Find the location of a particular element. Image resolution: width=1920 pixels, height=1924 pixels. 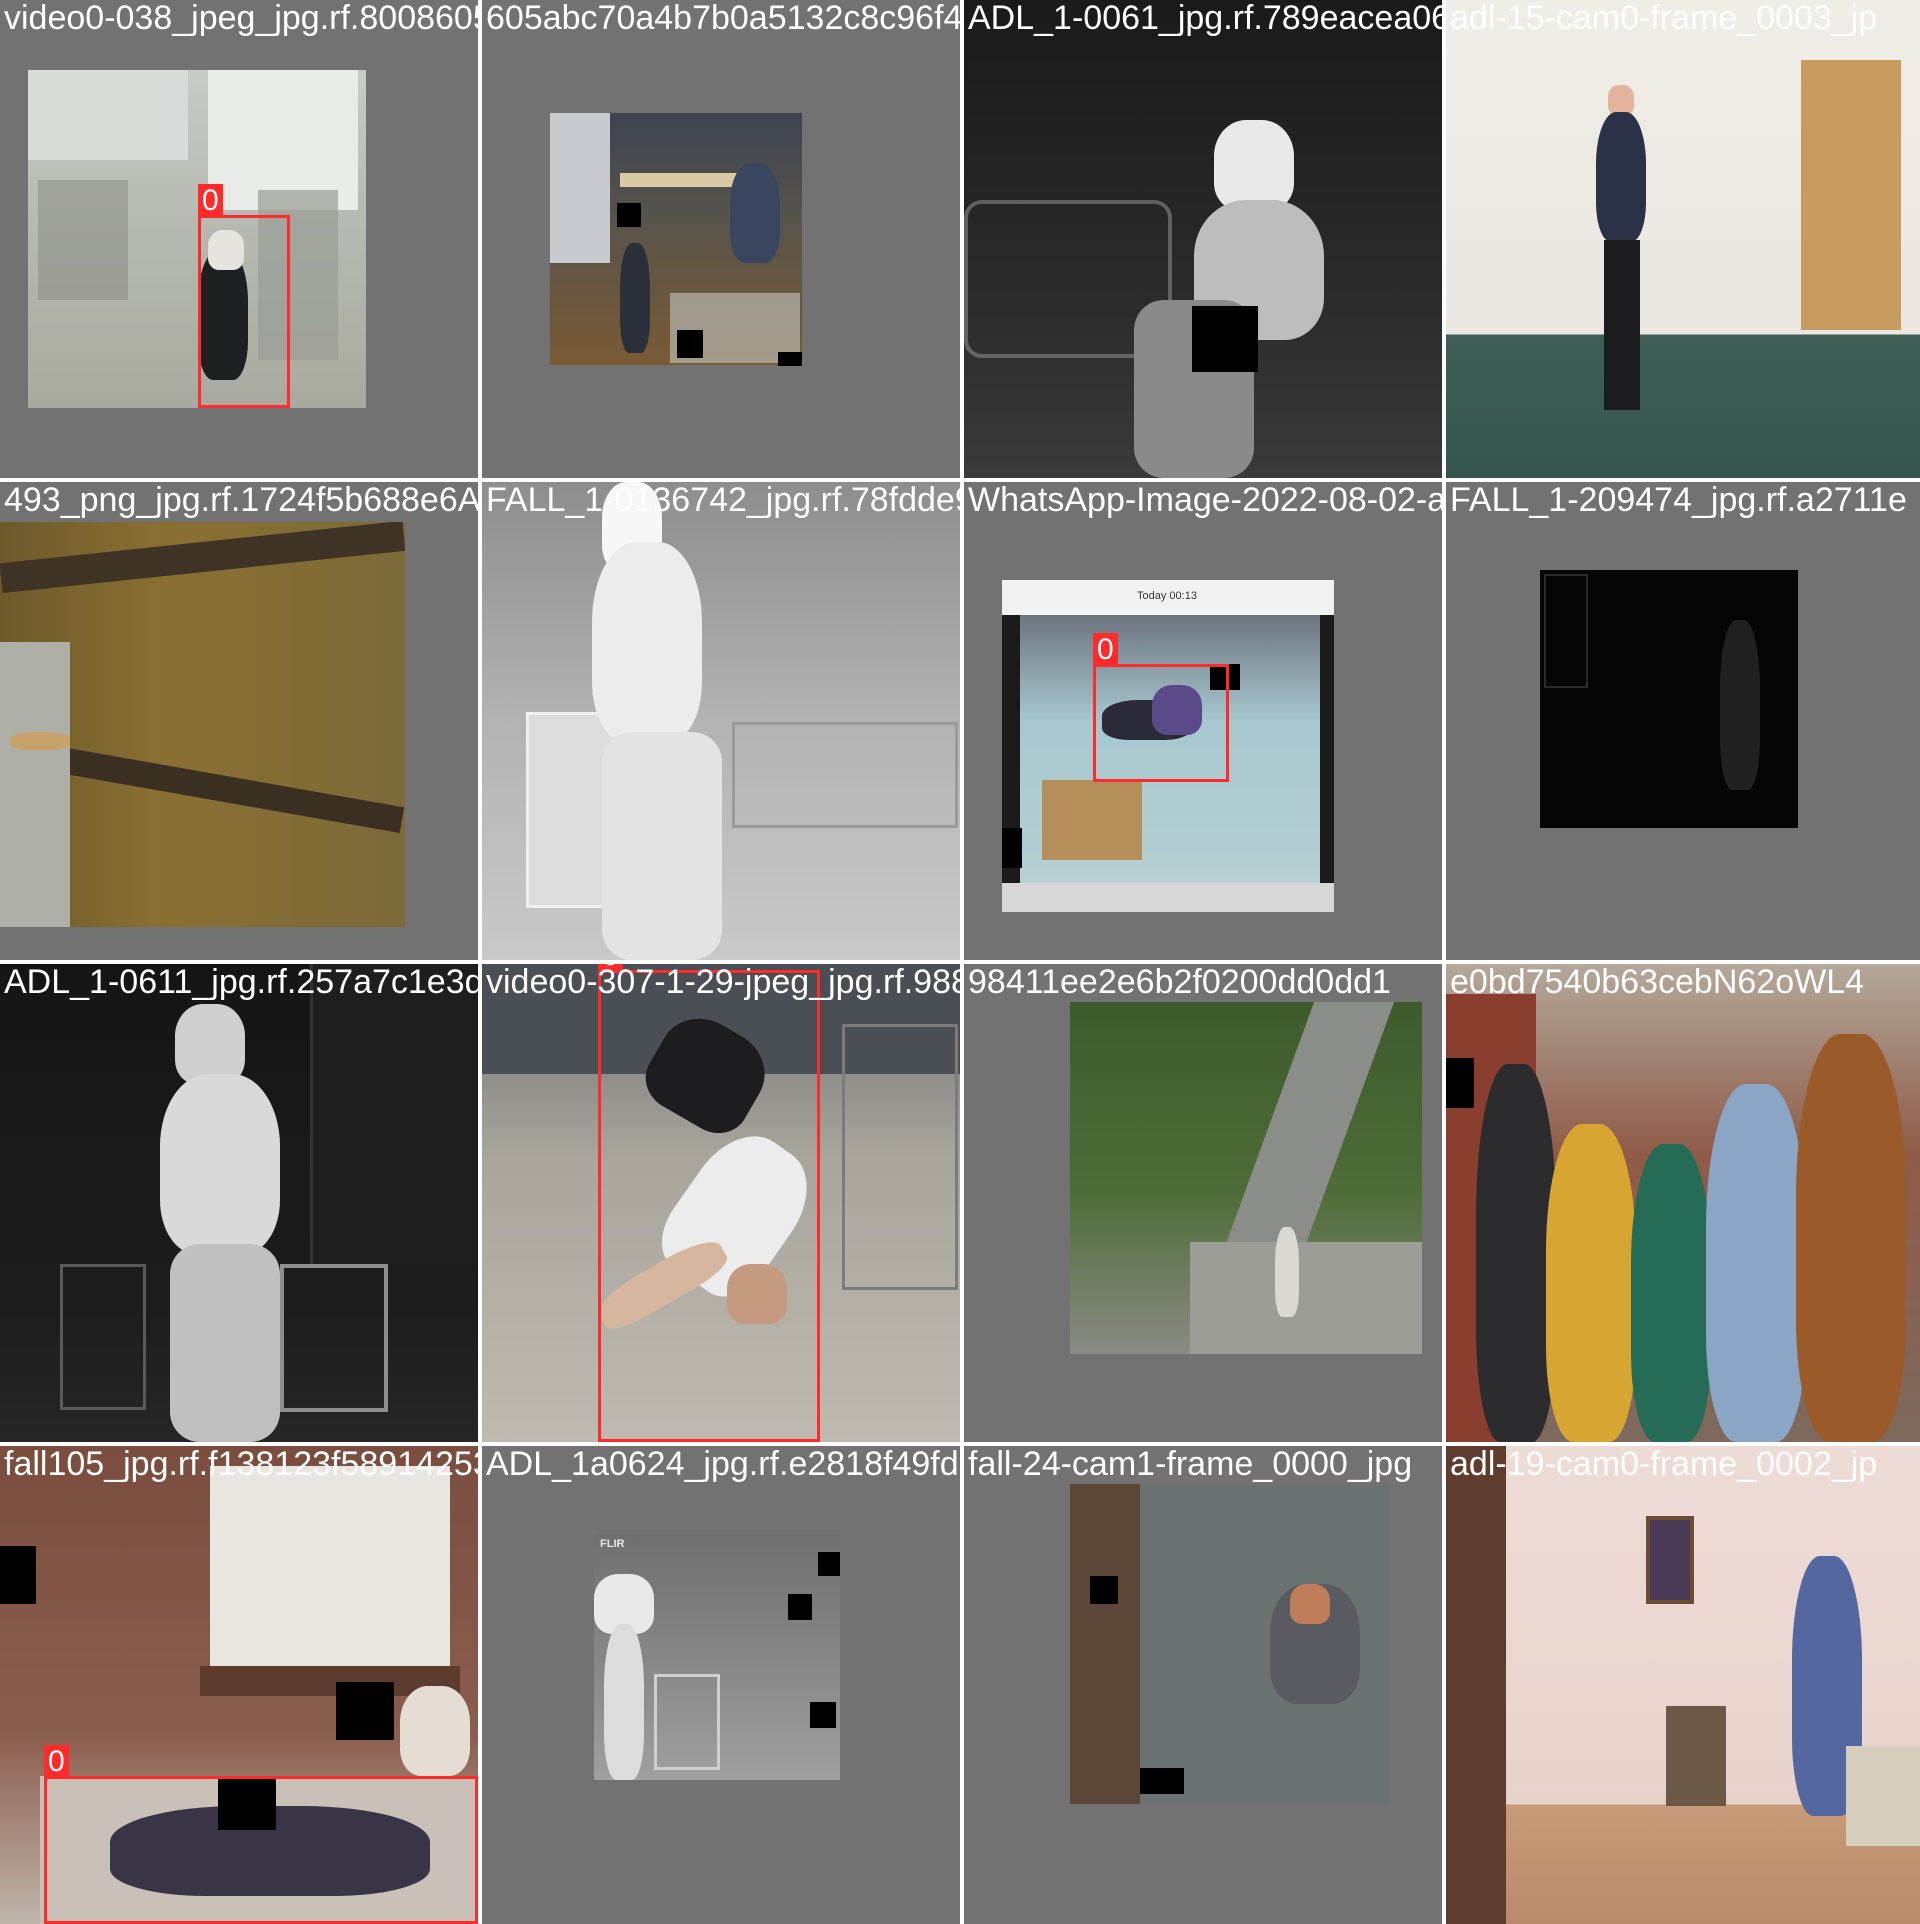

tile-caption: e0bd7540b63cebN62oWL4 is located at coordinates (1657, 982).